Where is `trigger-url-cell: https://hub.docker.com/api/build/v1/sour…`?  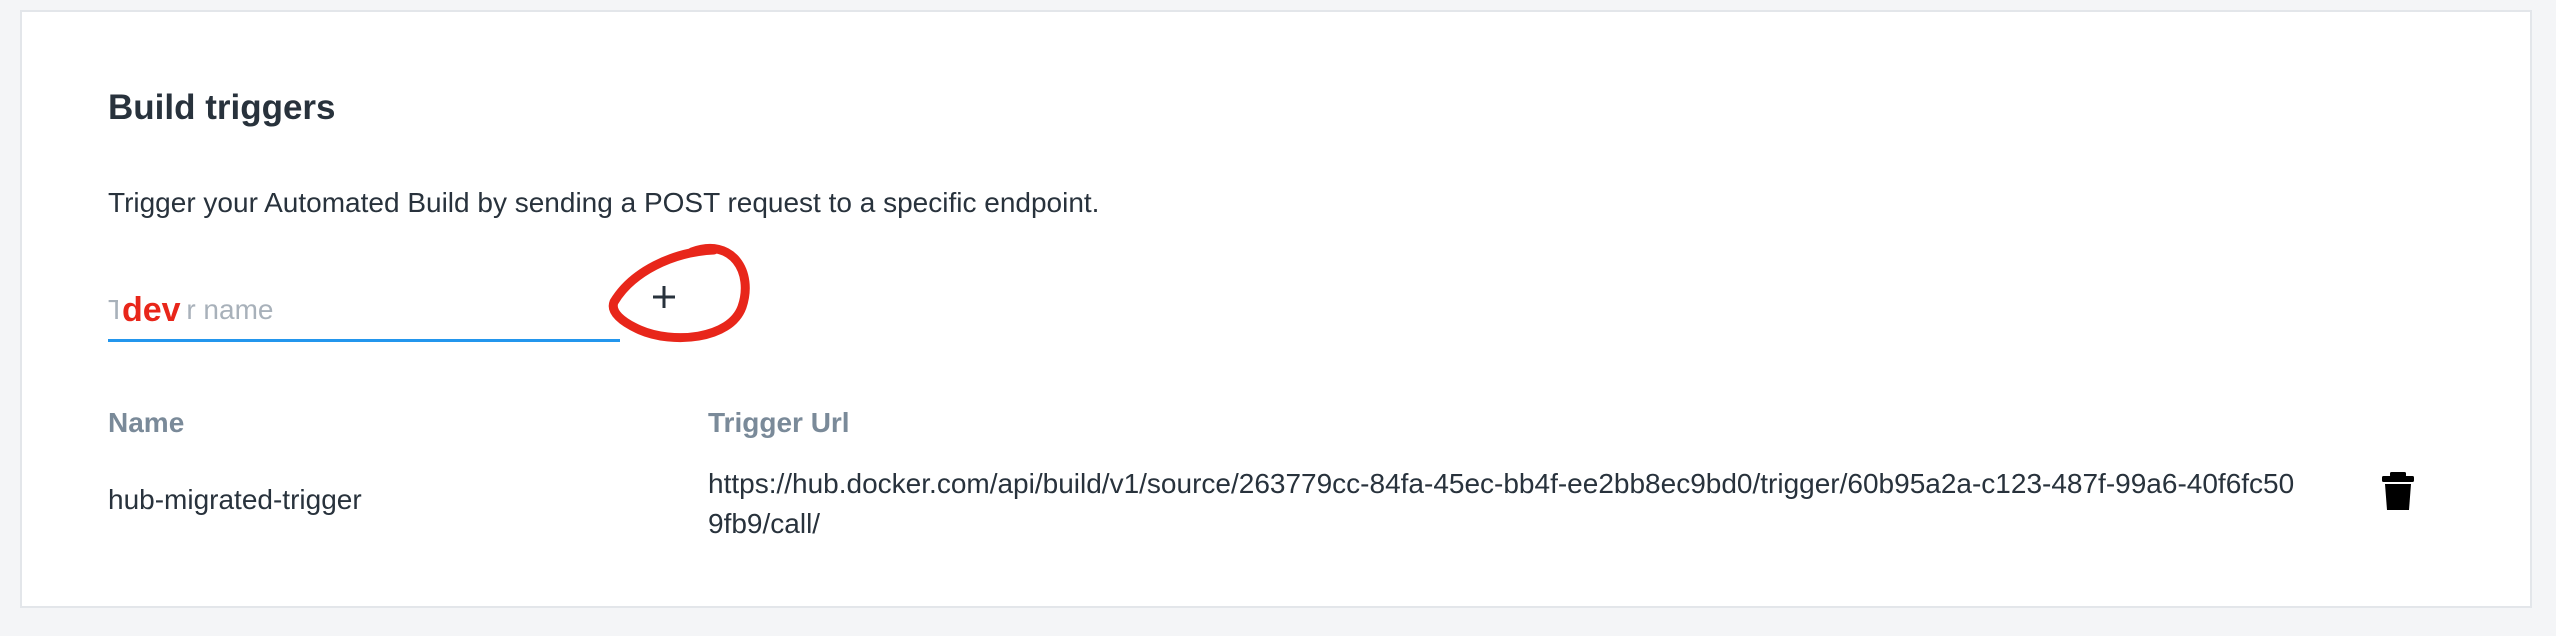 trigger-url-cell: https://hub.docker.com/api/build/v1/sour… is located at coordinates (1501, 503).